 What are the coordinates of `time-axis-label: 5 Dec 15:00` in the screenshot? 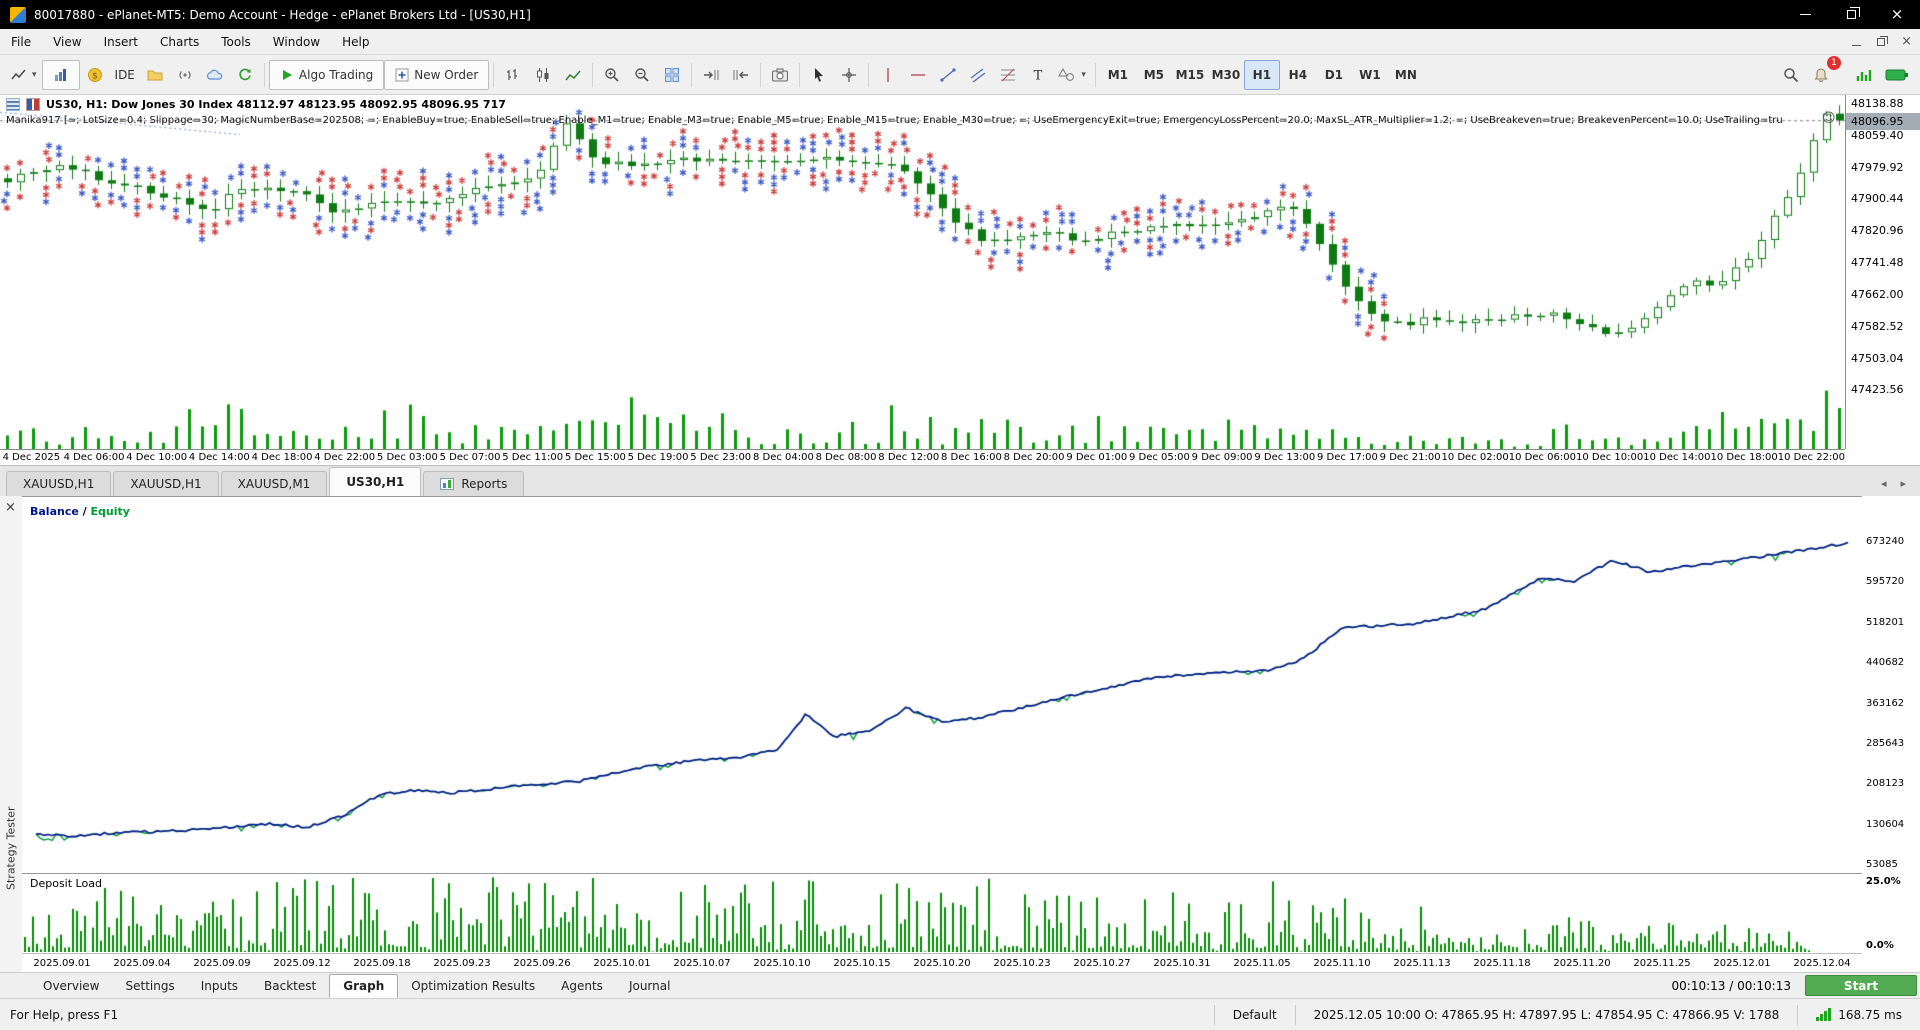 It's located at (595, 457).